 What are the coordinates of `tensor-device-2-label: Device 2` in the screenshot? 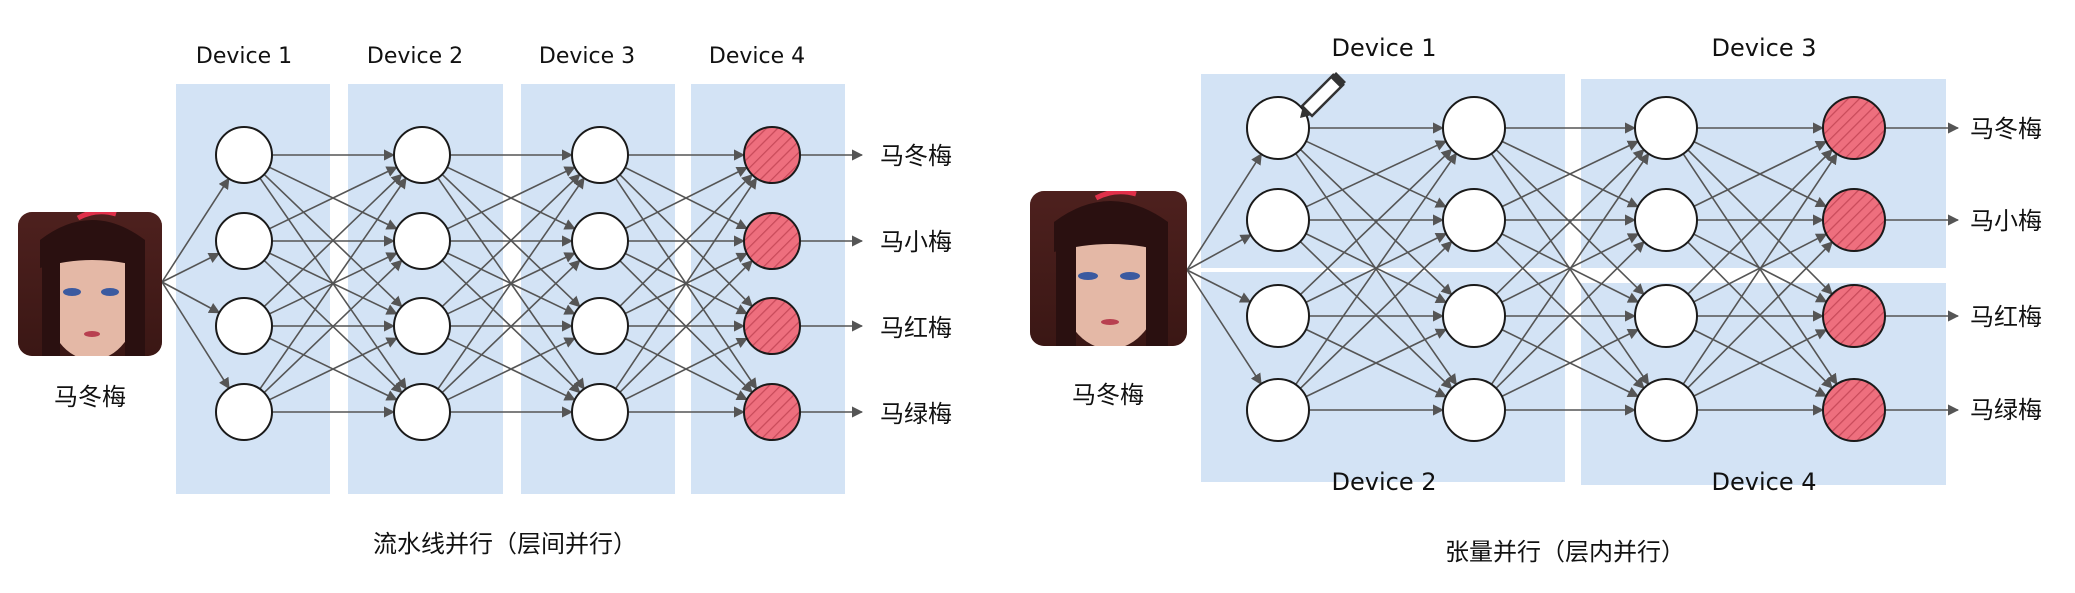 It's located at (1384, 482).